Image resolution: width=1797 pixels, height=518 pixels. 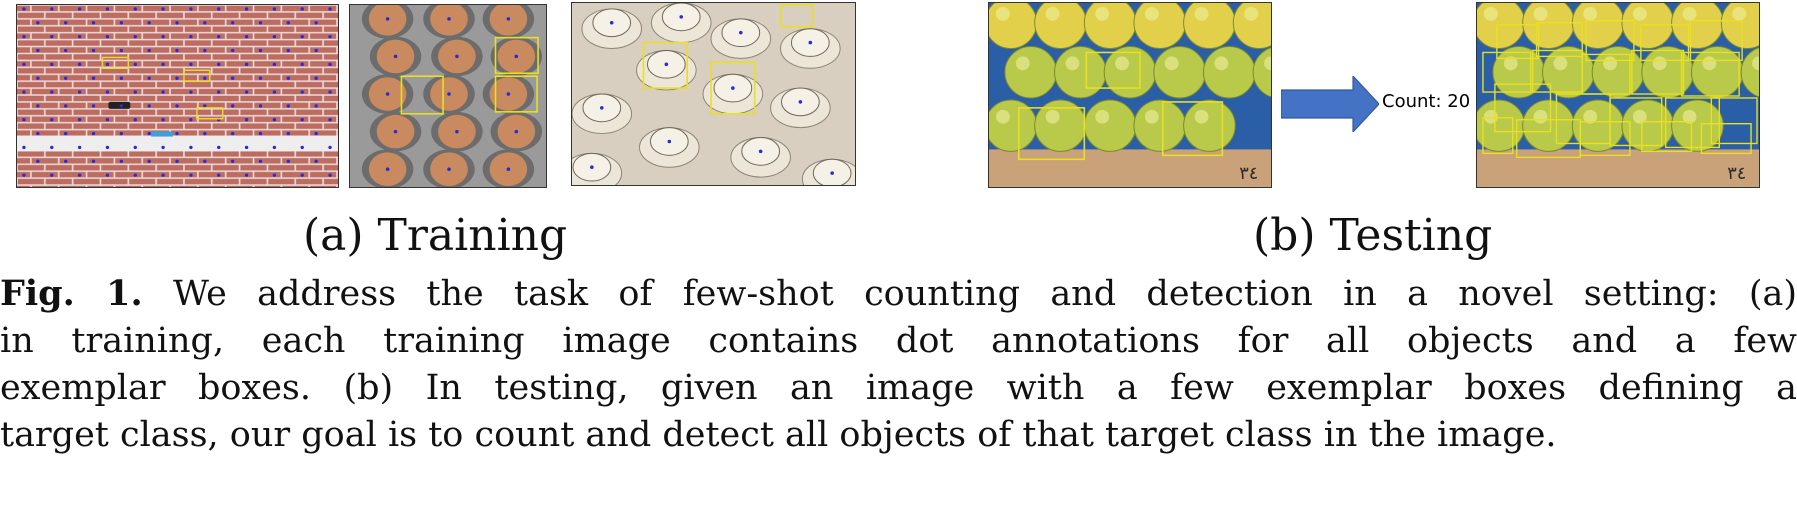 What do you see at coordinates (1330, 104) in the screenshot?
I see `right-arrow-icon` at bounding box center [1330, 104].